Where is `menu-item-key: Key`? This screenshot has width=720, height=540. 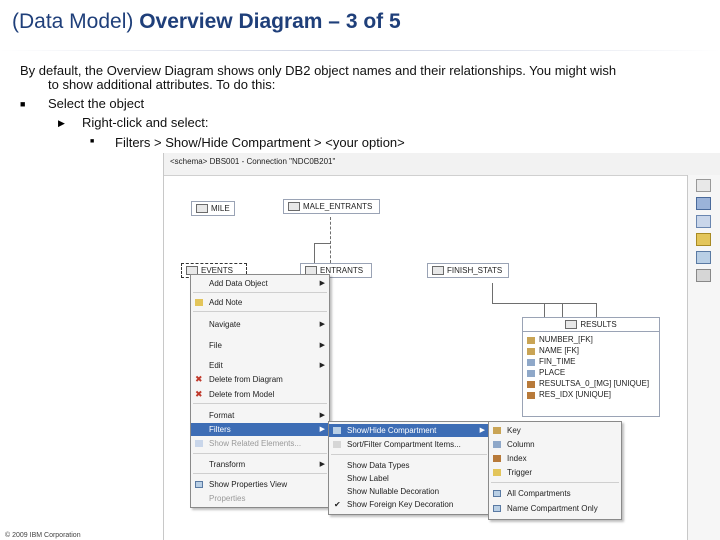 menu-item-key: Key is located at coordinates (555, 430).